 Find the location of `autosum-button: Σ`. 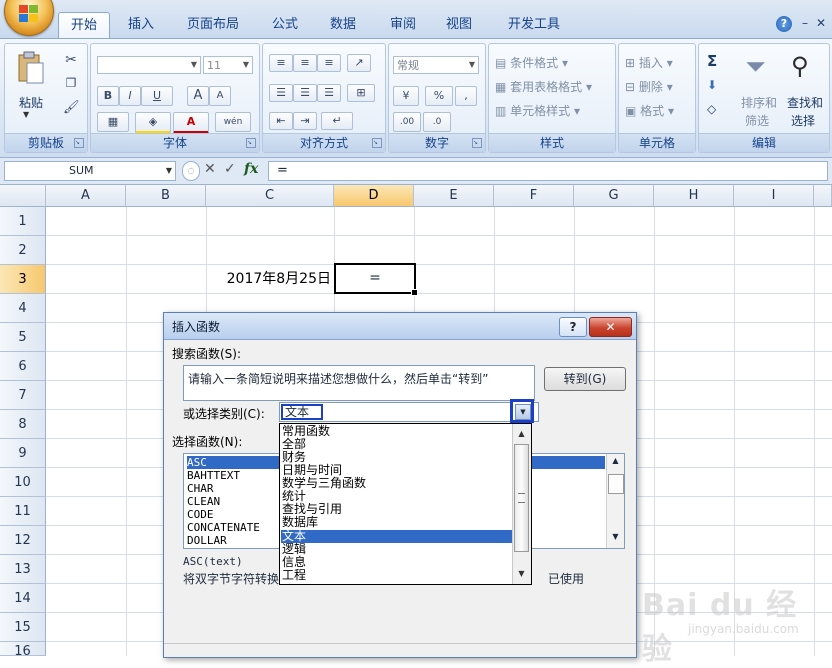

autosum-button: Σ is located at coordinates (712, 61).